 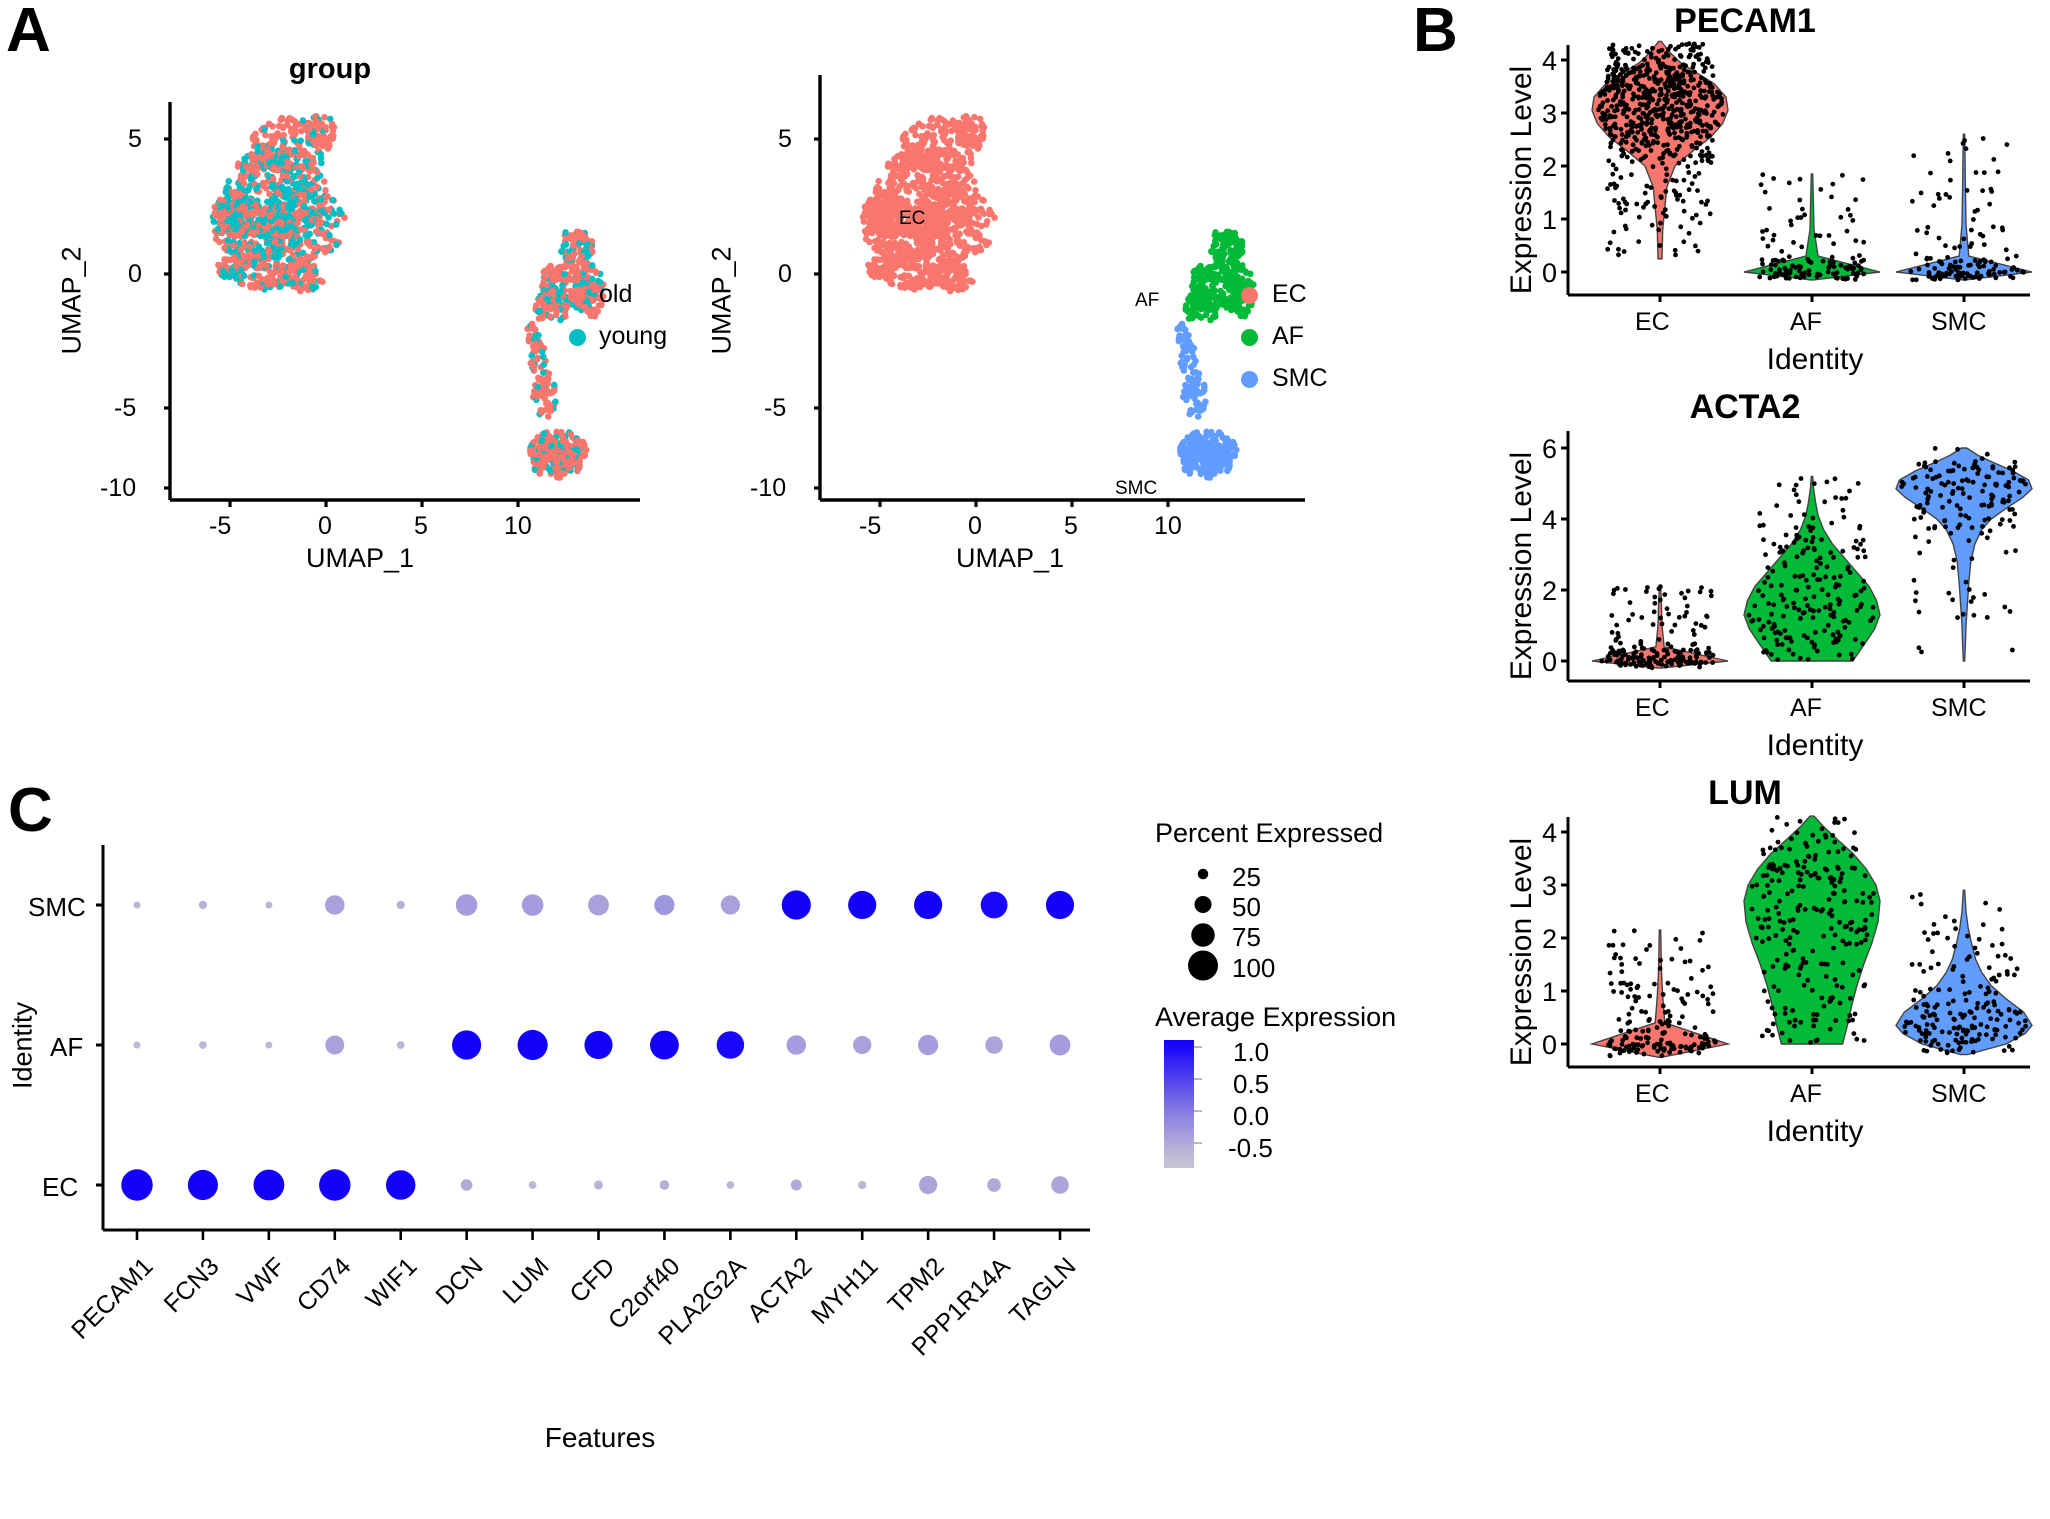 What do you see at coordinates (71, 300) in the screenshot?
I see `umap-group-ylabel: UMAP_2` at bounding box center [71, 300].